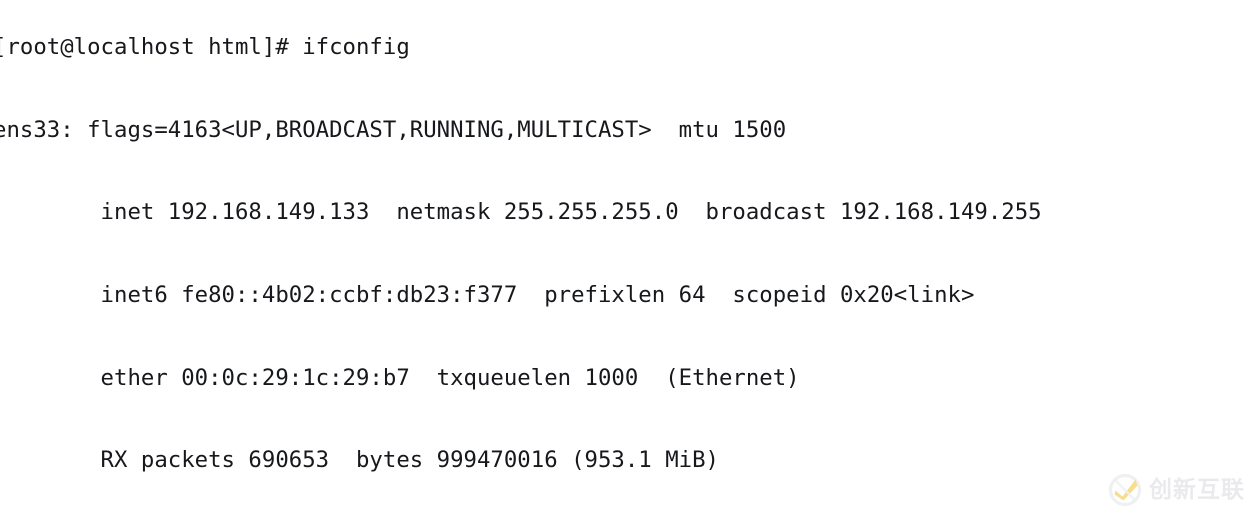 The image size is (1255, 516). Describe the element at coordinates (205, 47) in the screenshot. I see `terminal-line-prompt: [root@localhost html]# ifconfig` at that location.